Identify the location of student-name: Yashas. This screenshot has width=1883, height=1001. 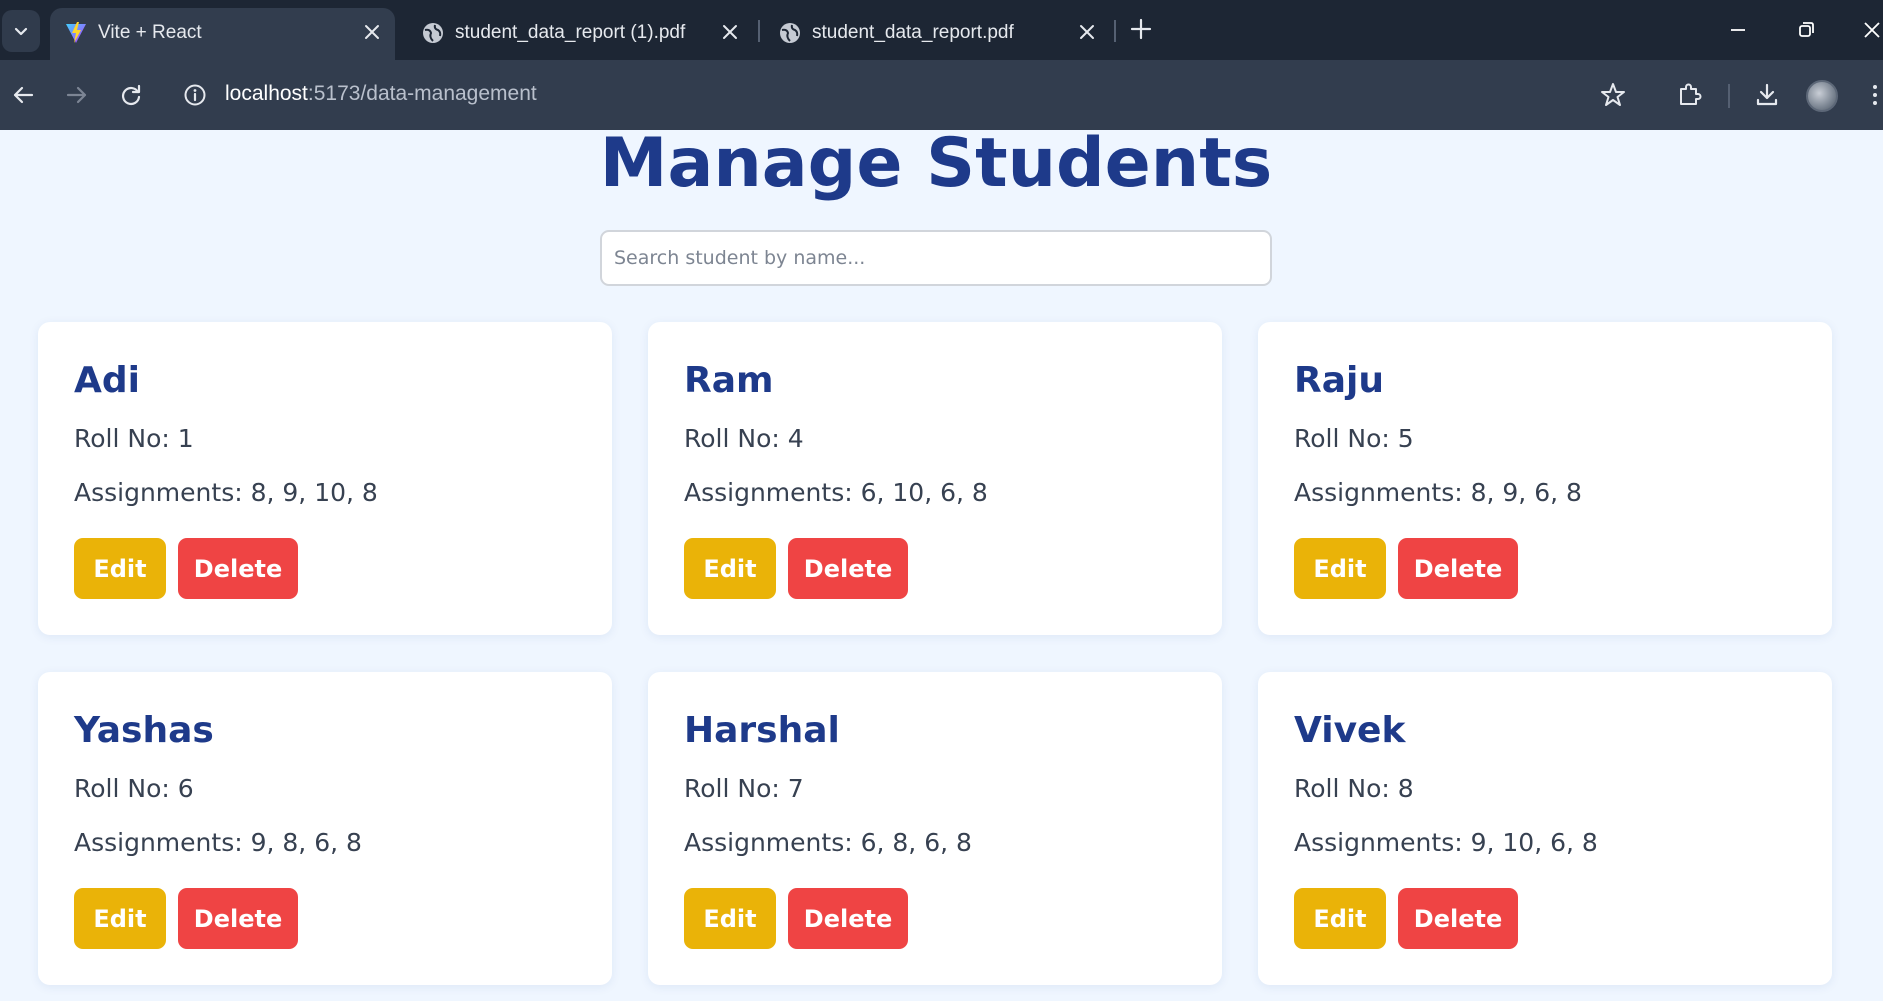
(144, 730).